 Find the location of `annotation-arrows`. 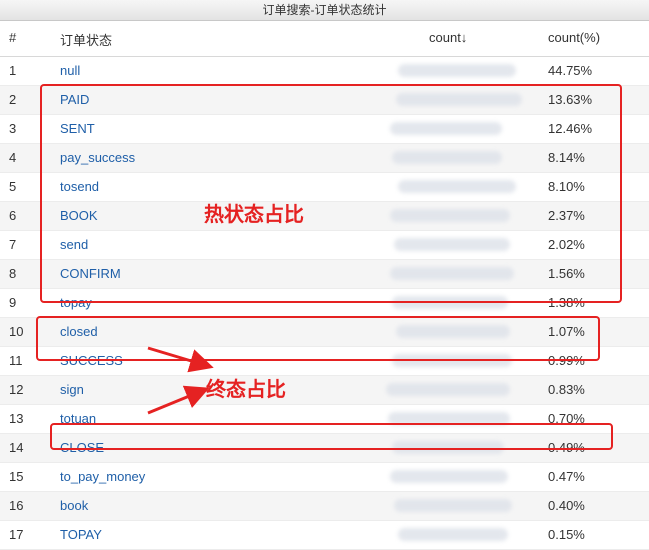

annotation-arrows is located at coordinates (180, 380).